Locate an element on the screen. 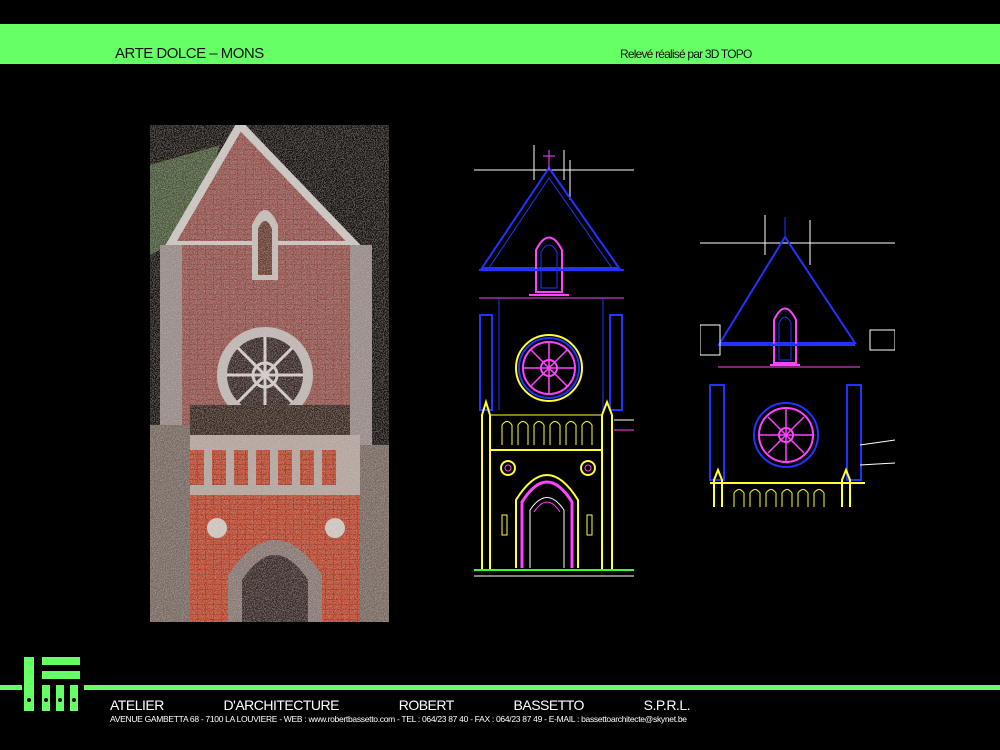 This screenshot has height=750, width=1000. cad-elevation-side-drawing is located at coordinates (797, 361).